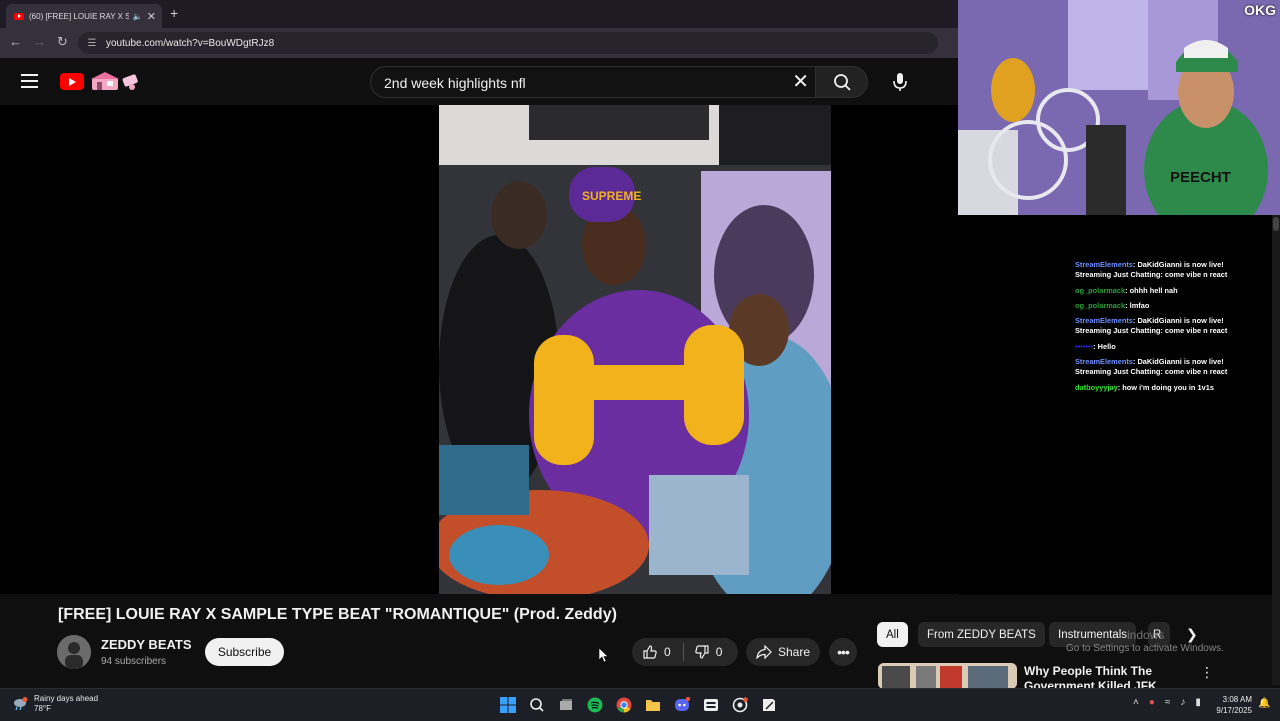  I want to click on chevron-up-icon: ˄, so click(1136, 702).